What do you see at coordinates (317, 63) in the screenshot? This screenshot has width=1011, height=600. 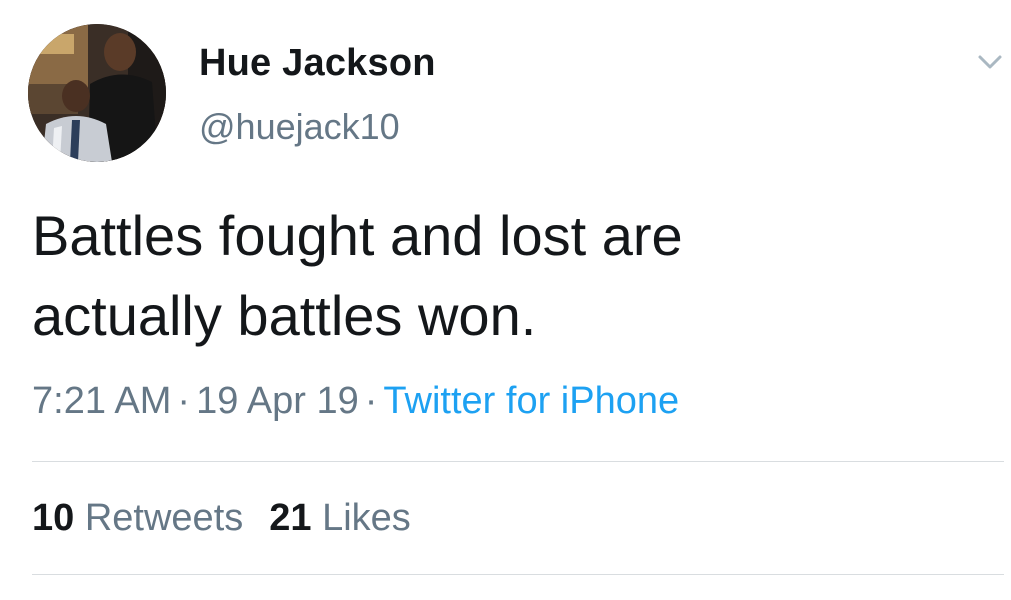 I see `author-display-name: Hue Jackson` at bounding box center [317, 63].